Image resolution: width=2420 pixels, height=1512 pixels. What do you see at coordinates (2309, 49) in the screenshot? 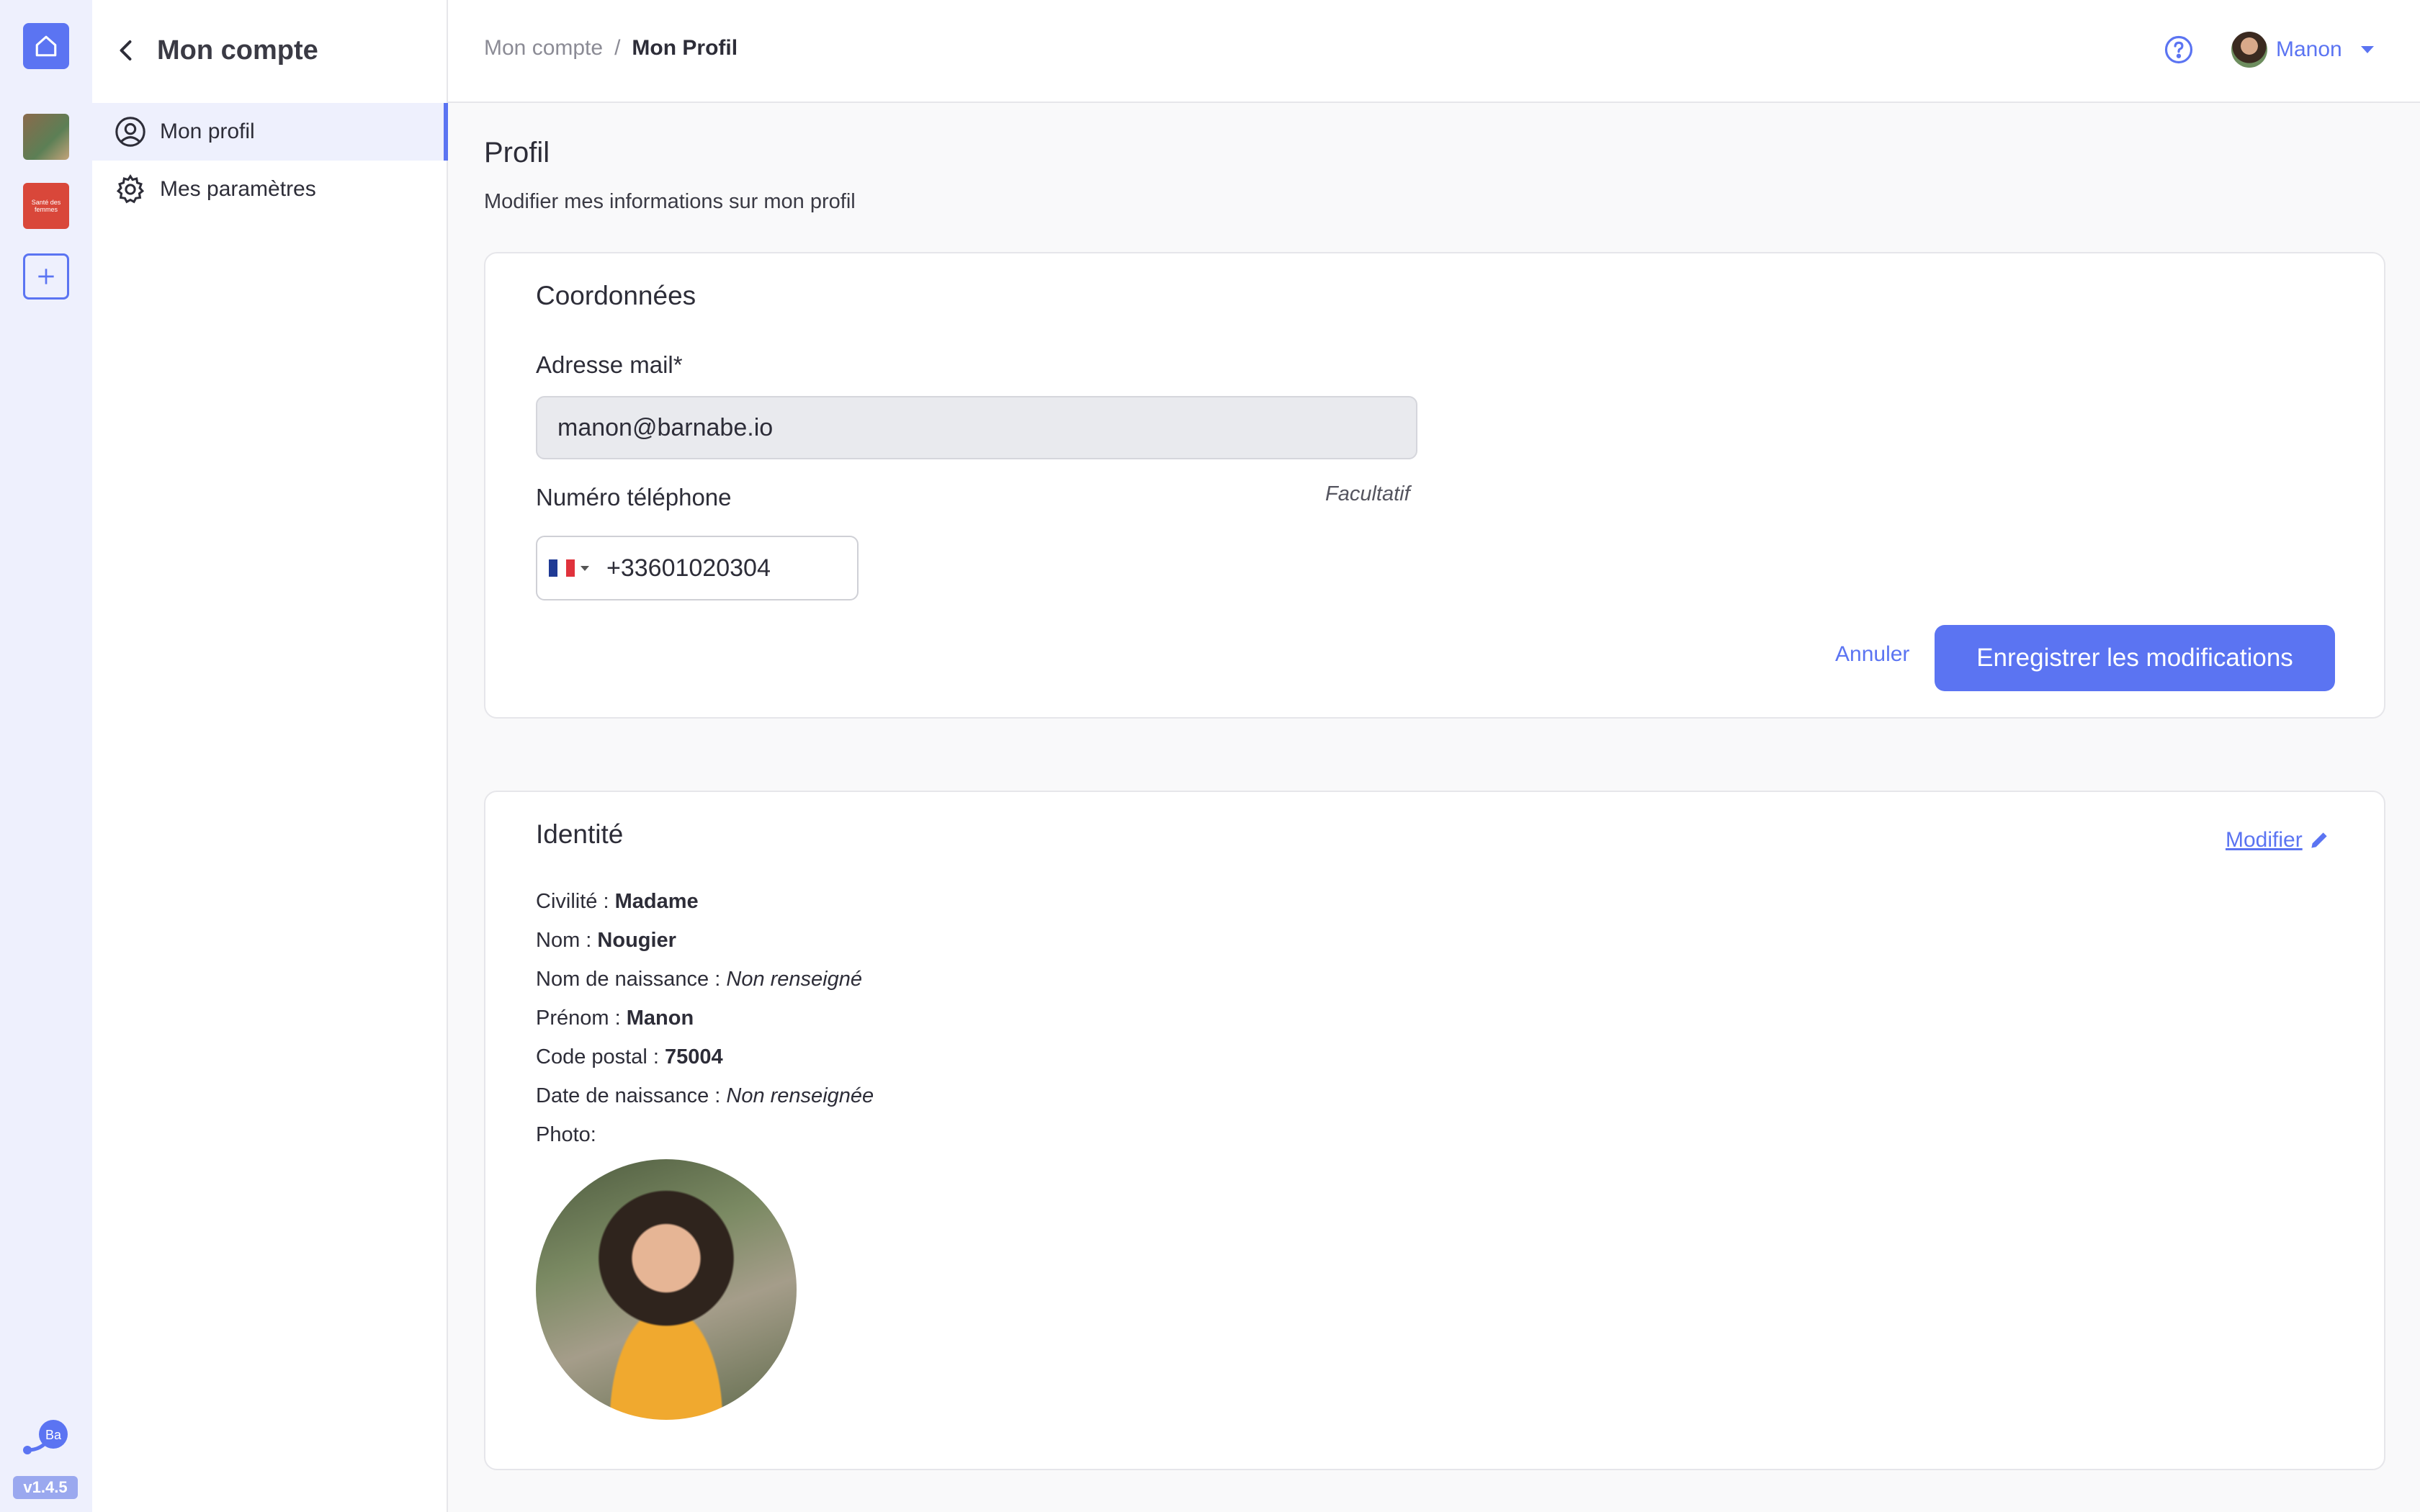
I see `user-name: Manon` at bounding box center [2309, 49].